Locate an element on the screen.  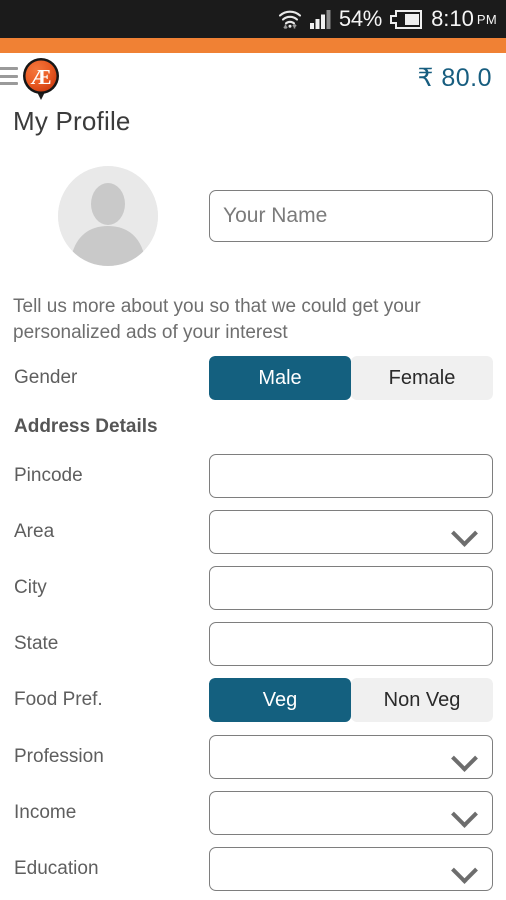
area-dropdown is located at coordinates (351, 532).